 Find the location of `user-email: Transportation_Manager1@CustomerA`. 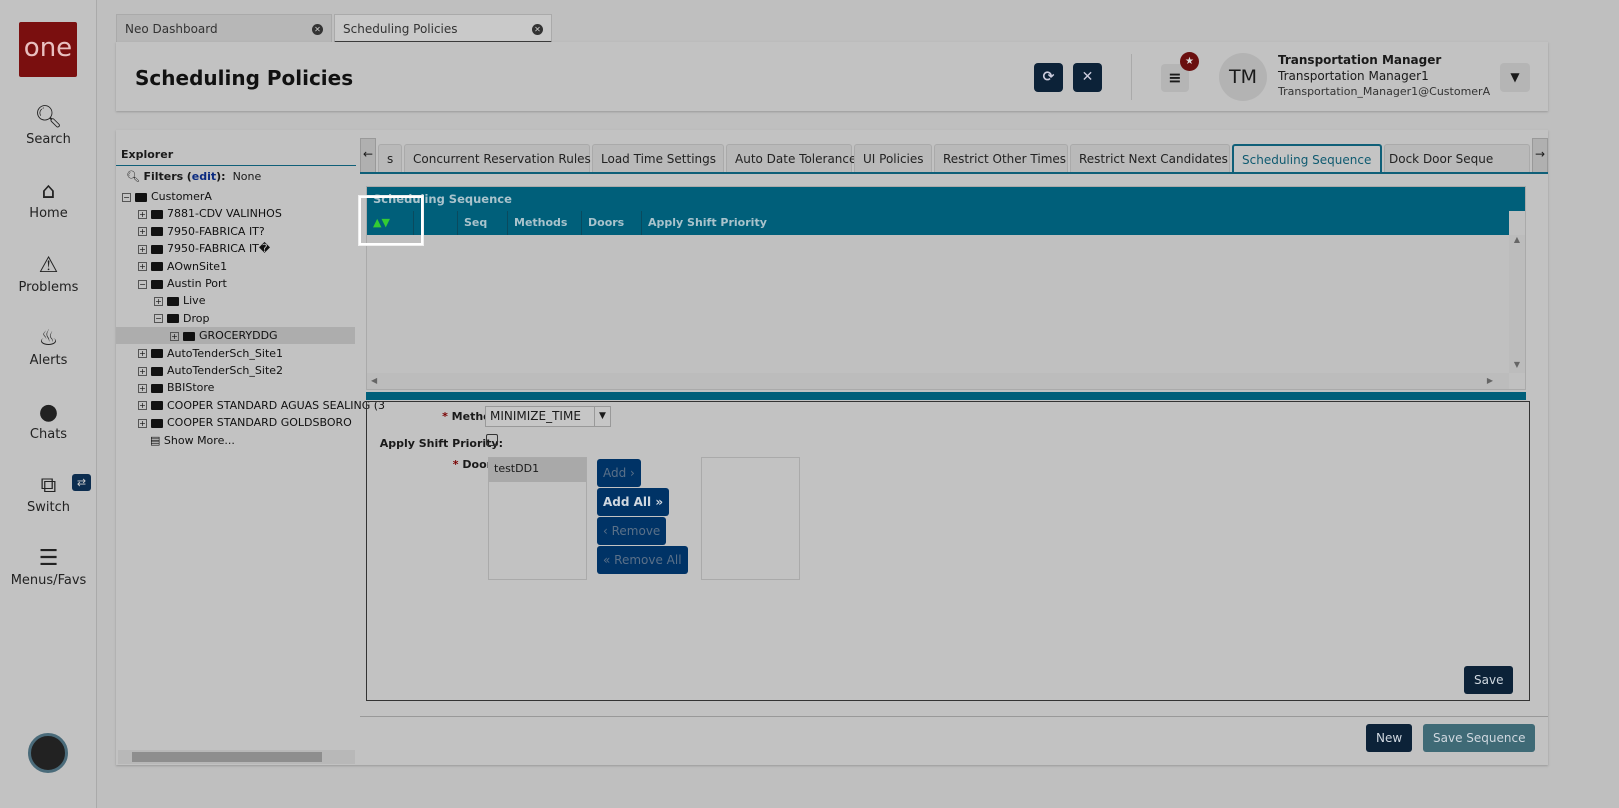

user-email: Transportation_Manager1@CustomerA is located at coordinates (1384, 91).